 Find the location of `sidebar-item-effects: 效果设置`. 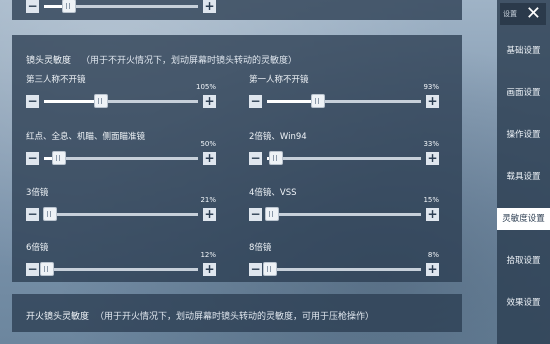

sidebar-item-effects: 效果设置 is located at coordinates (523, 303).